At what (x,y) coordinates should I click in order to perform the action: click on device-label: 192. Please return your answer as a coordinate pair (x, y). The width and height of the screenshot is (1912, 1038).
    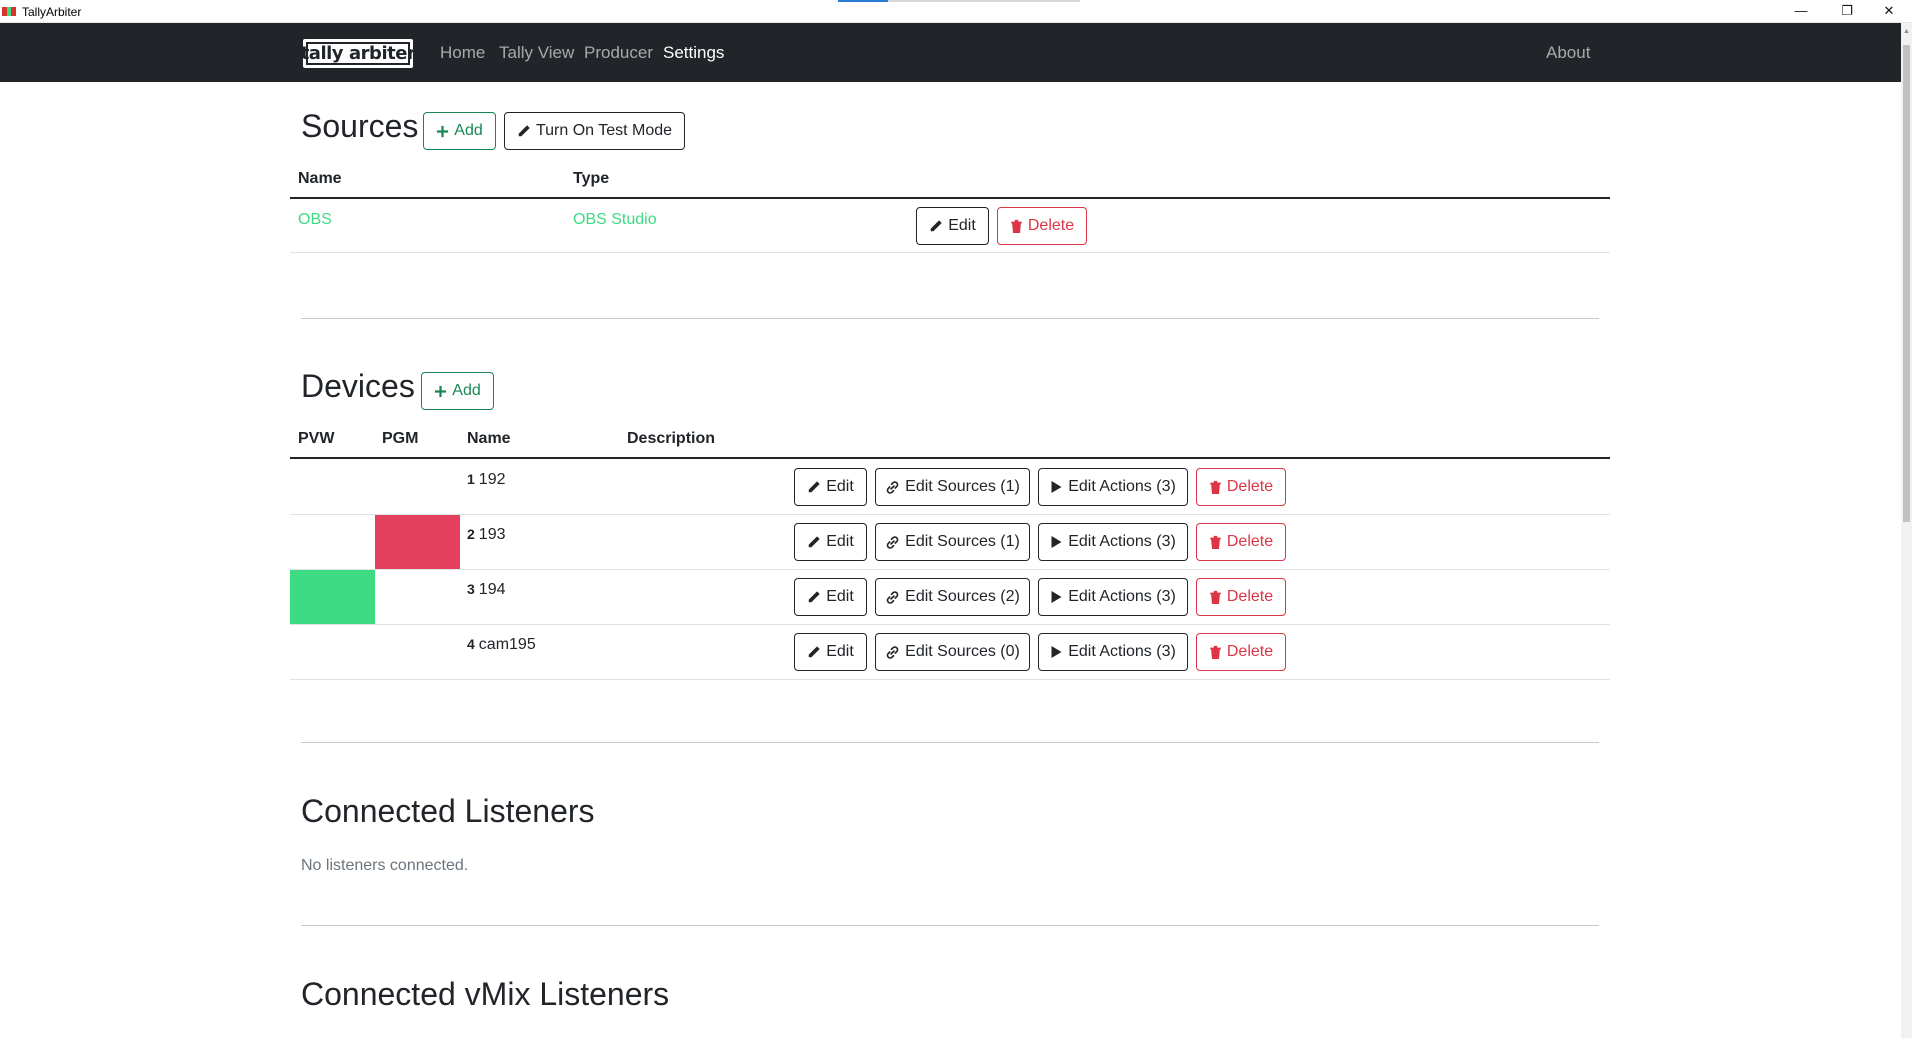
    Looking at the image, I should click on (492, 479).